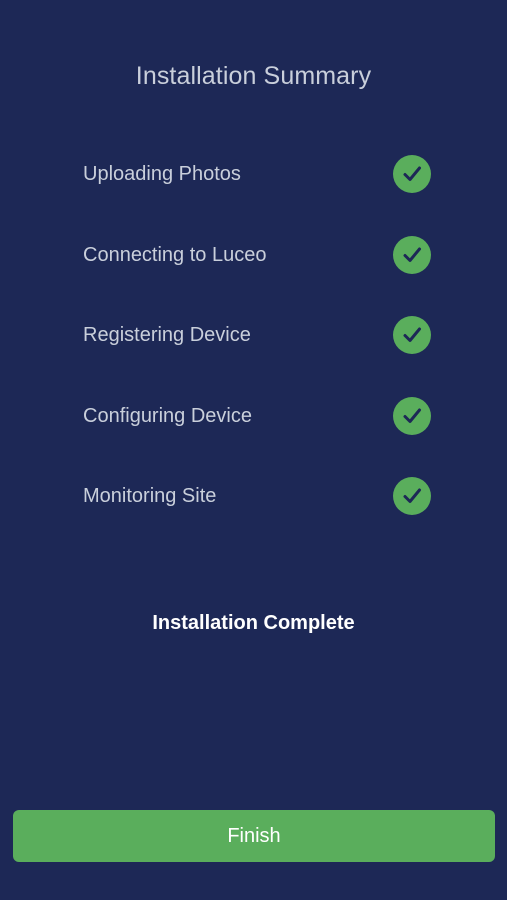  Describe the element at coordinates (167, 415) in the screenshot. I see `step-label: Configuring Device` at that location.